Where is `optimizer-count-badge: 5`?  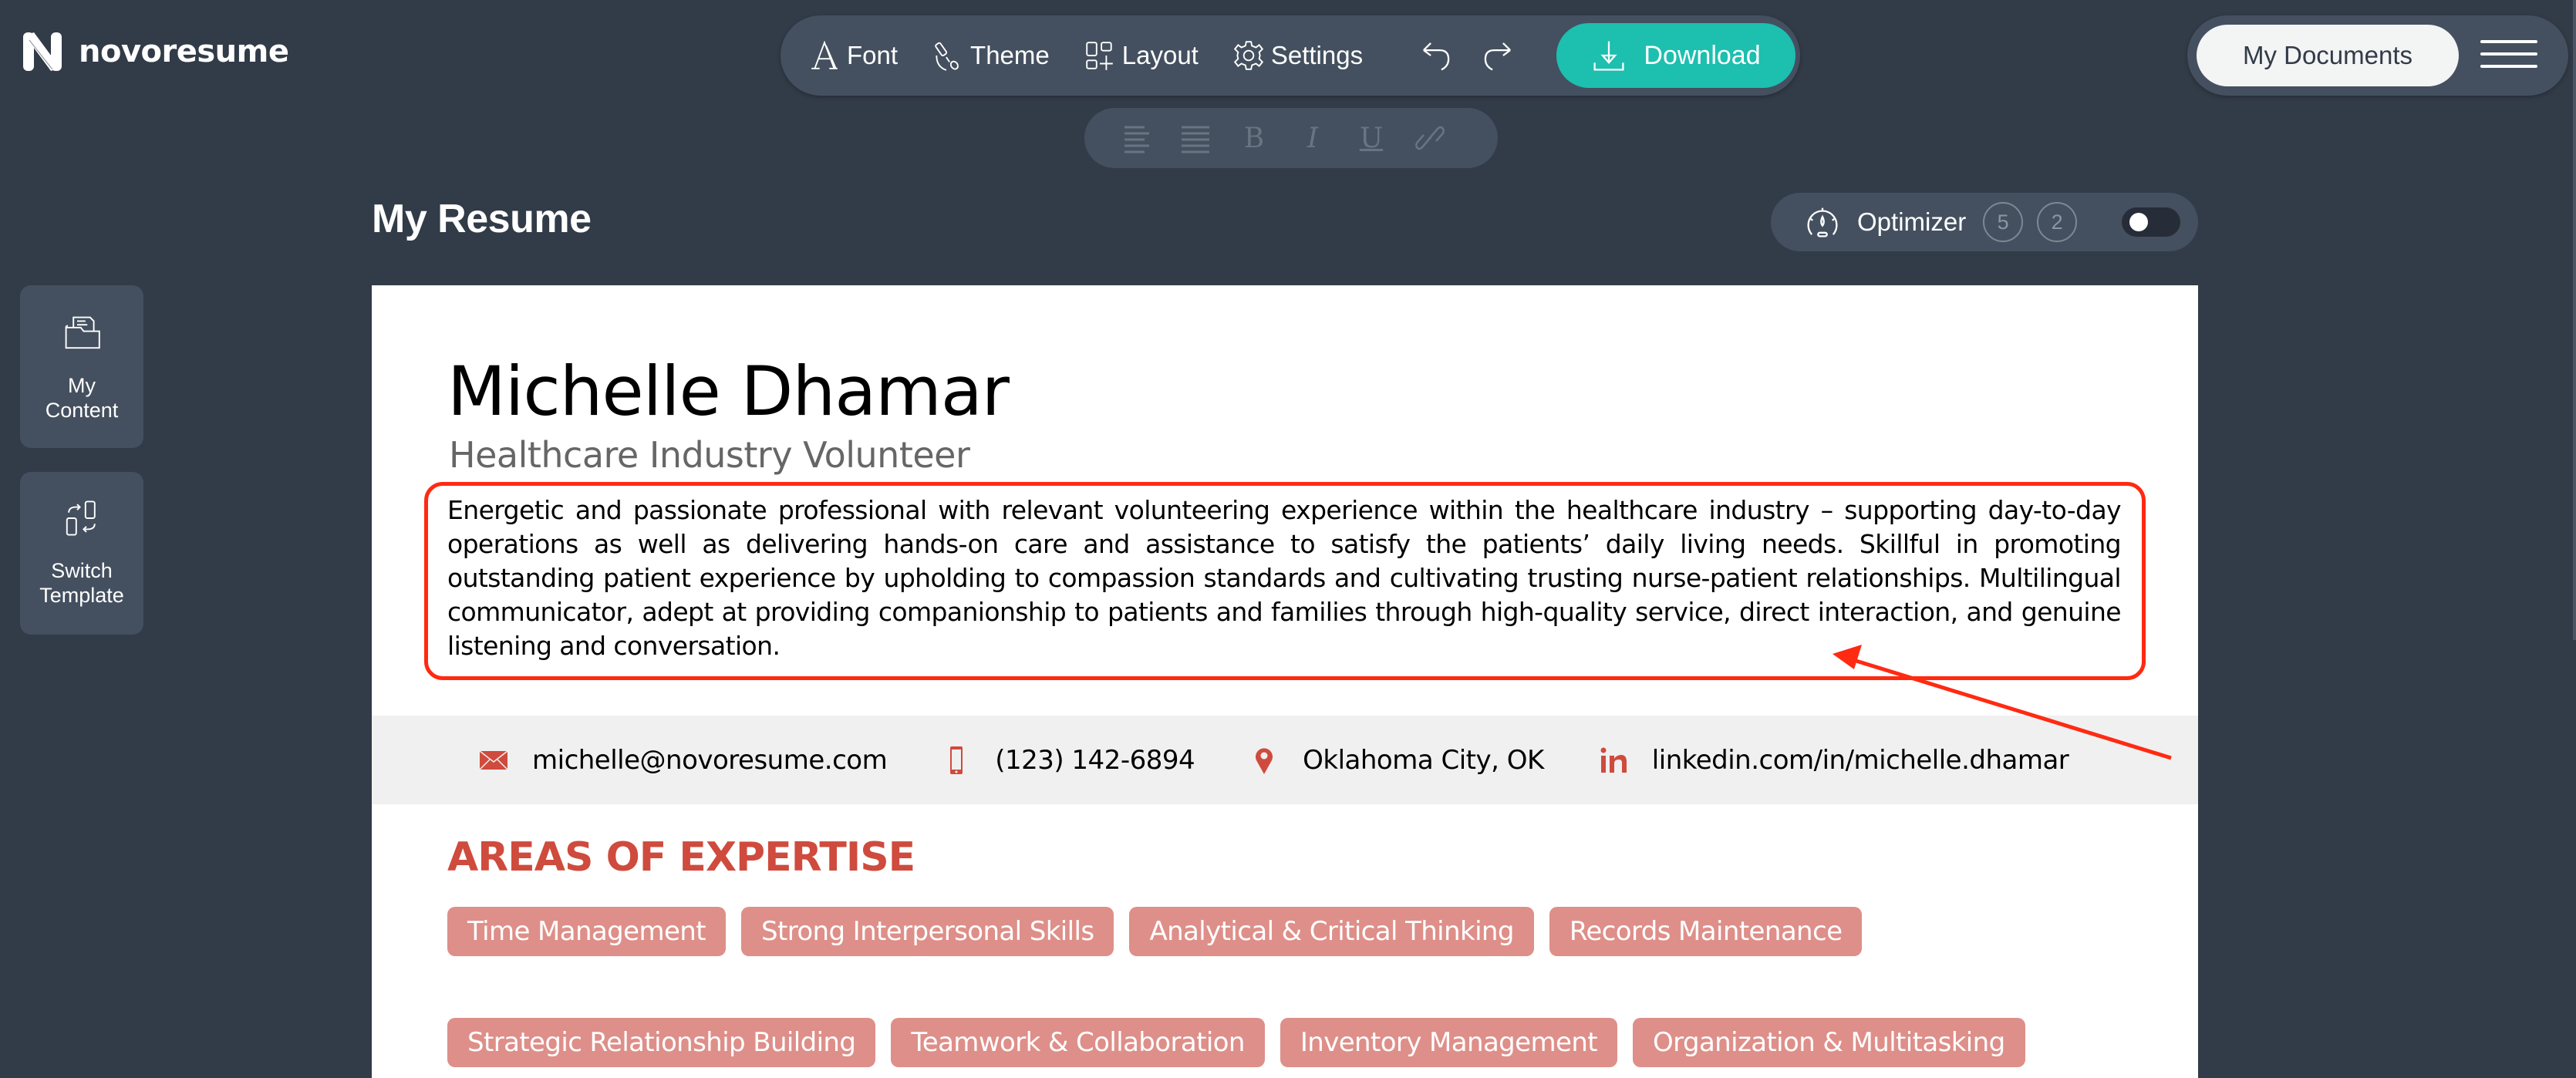
optimizer-count-badge: 5 is located at coordinates (2003, 222).